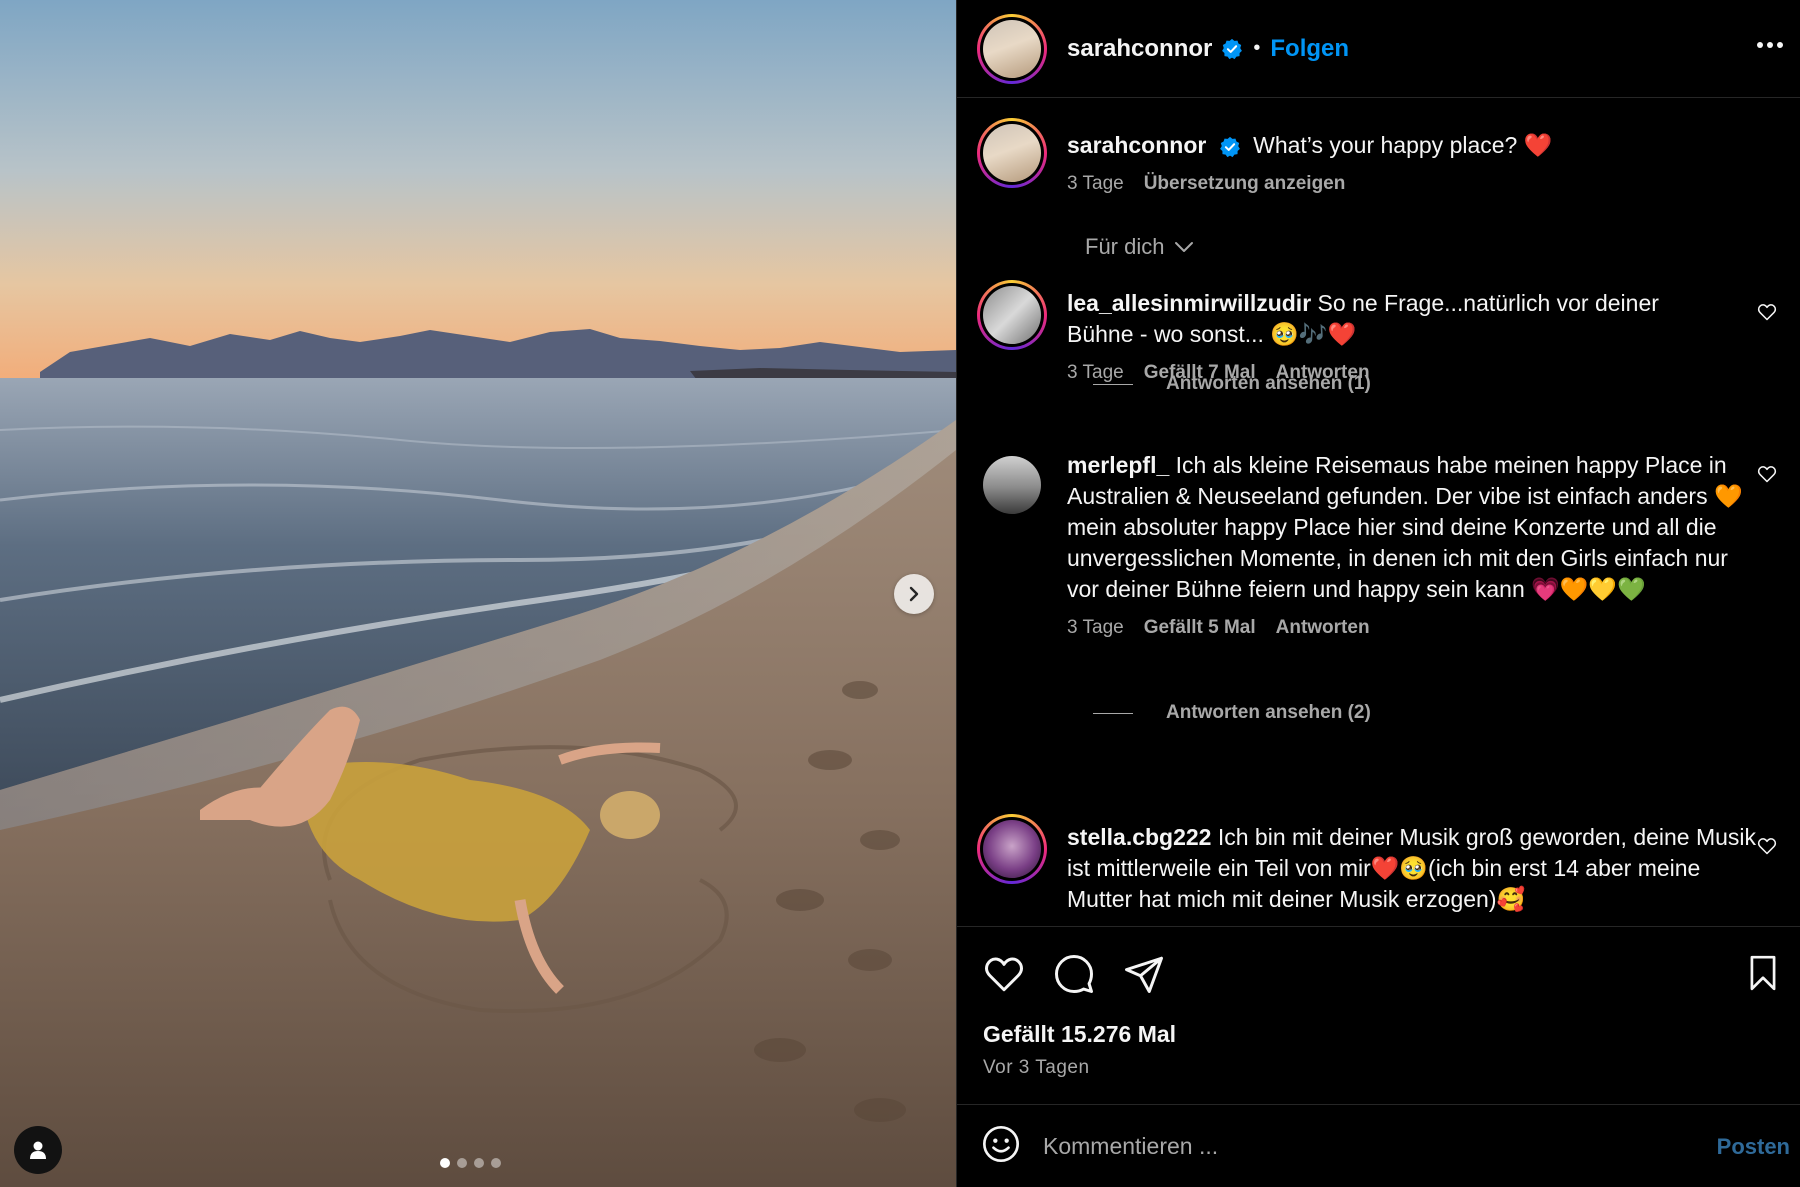 The height and width of the screenshot is (1187, 1800). What do you see at coordinates (1268, 712) in the screenshot?
I see `view-replies-label: Antworten ansehen (2)` at bounding box center [1268, 712].